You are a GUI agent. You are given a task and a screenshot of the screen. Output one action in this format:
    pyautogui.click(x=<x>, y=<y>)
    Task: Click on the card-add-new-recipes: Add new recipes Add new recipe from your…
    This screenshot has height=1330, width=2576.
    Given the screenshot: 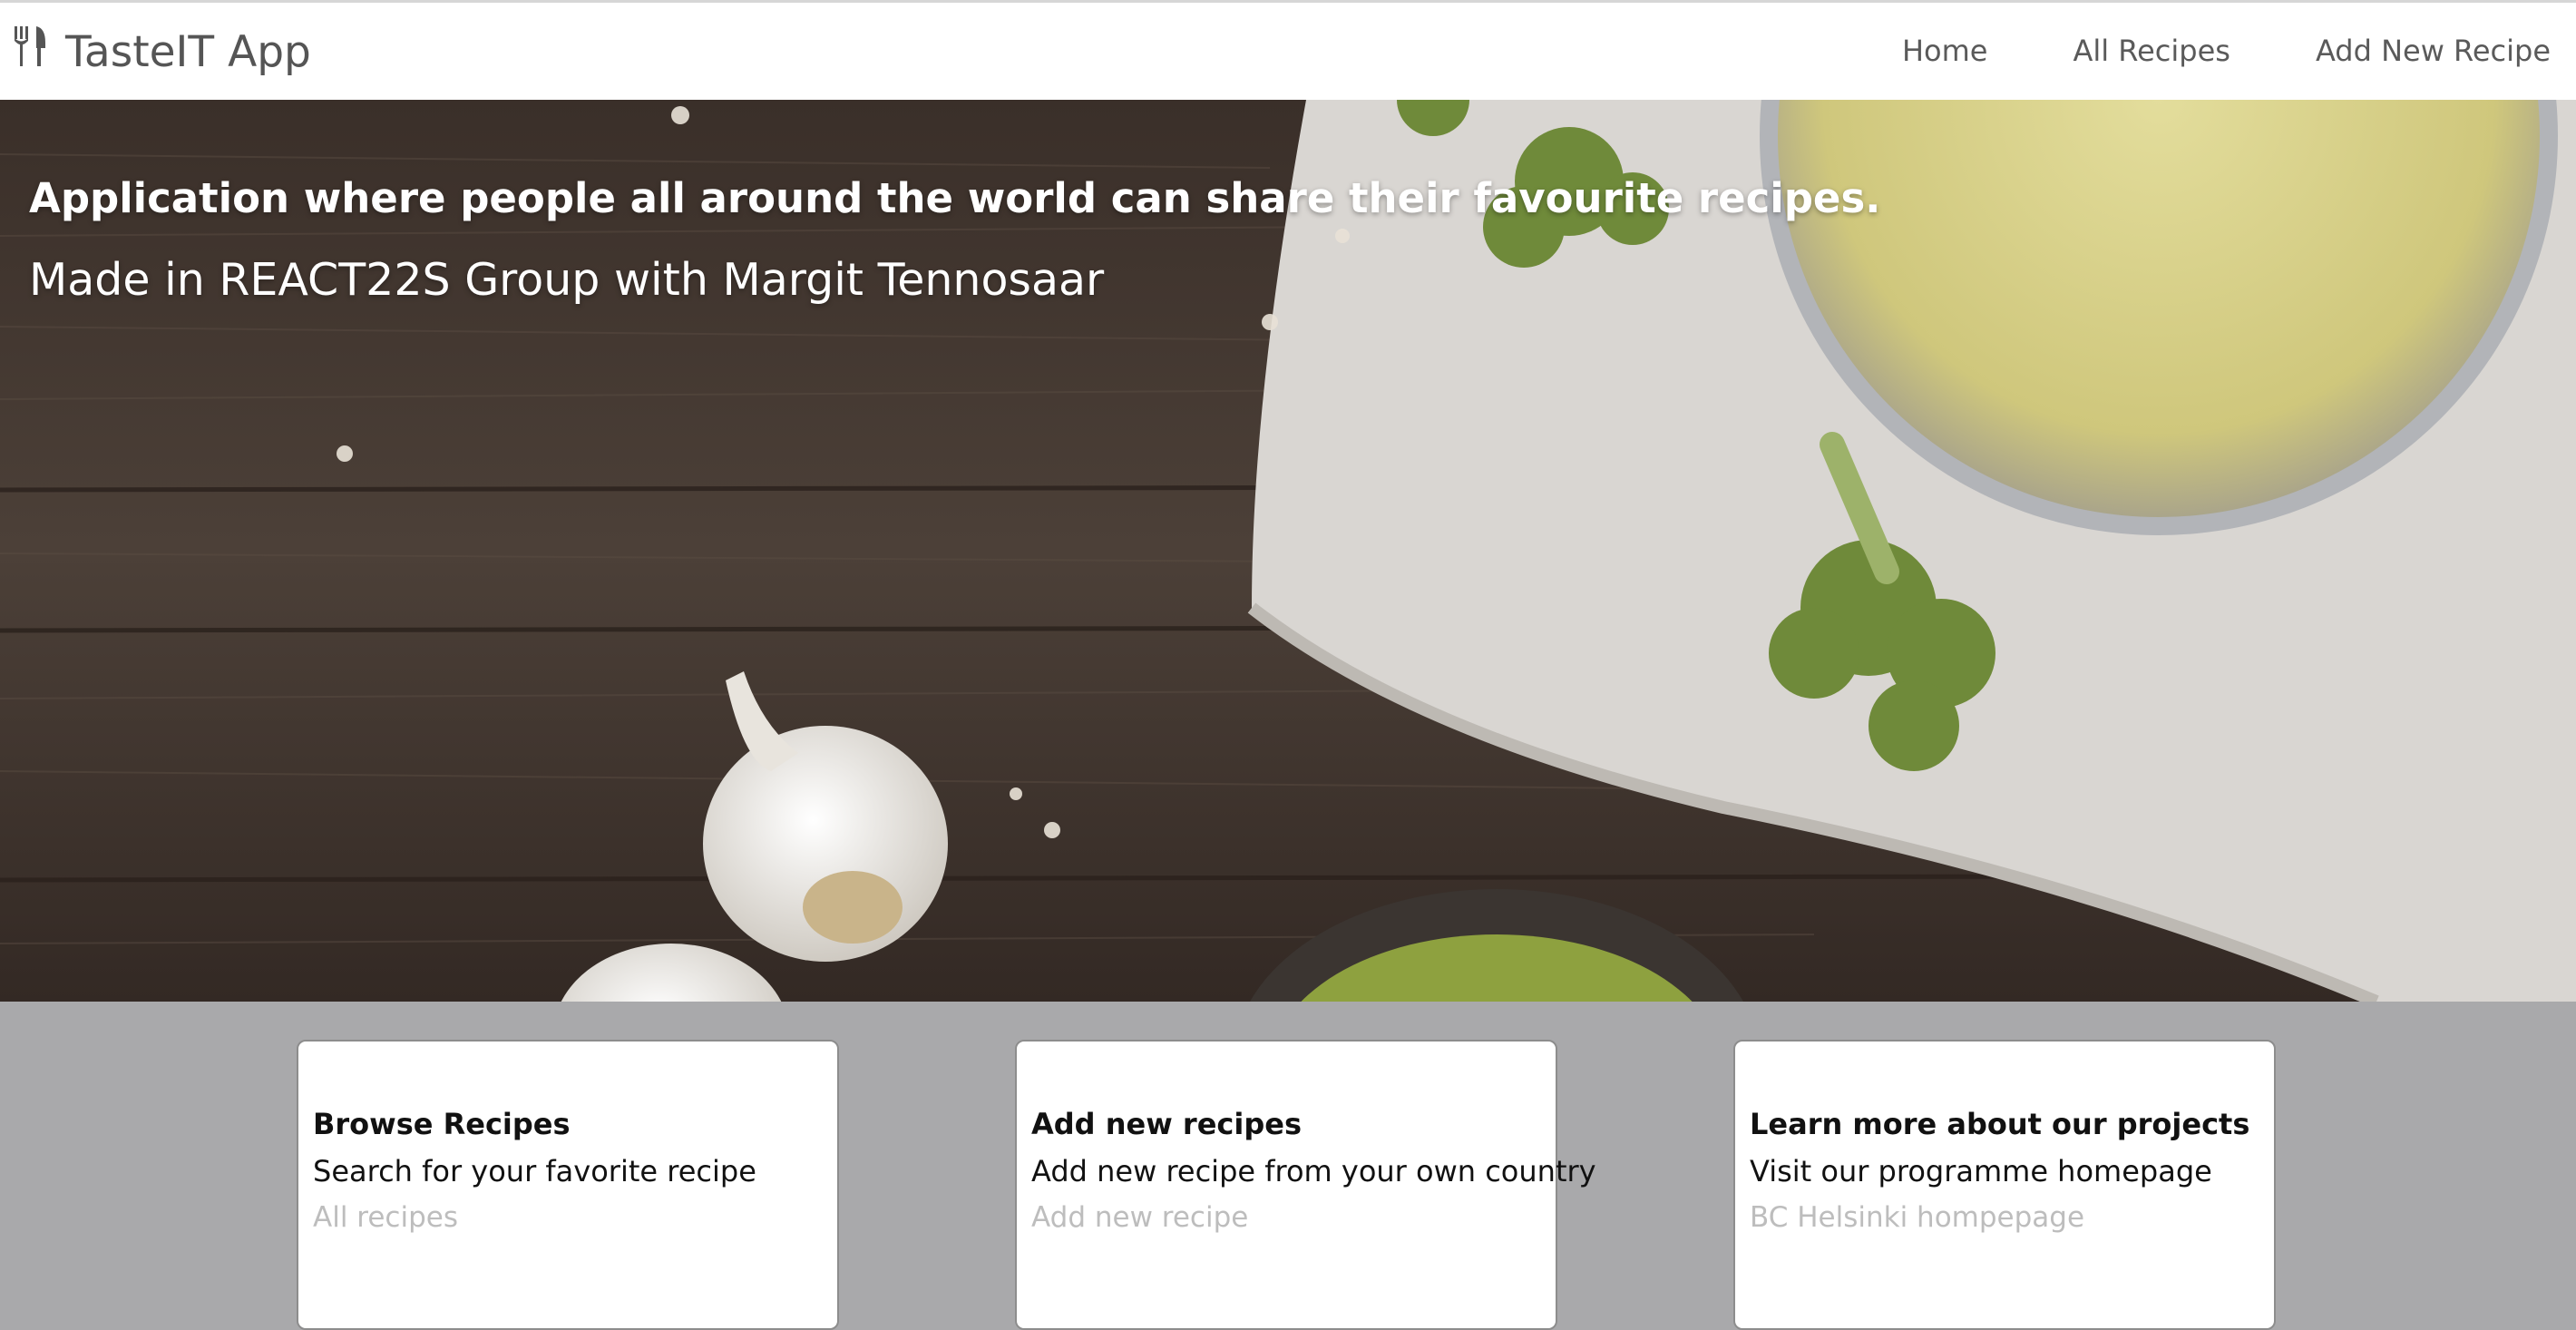 What is the action you would take?
    pyautogui.click(x=1305, y=1185)
    